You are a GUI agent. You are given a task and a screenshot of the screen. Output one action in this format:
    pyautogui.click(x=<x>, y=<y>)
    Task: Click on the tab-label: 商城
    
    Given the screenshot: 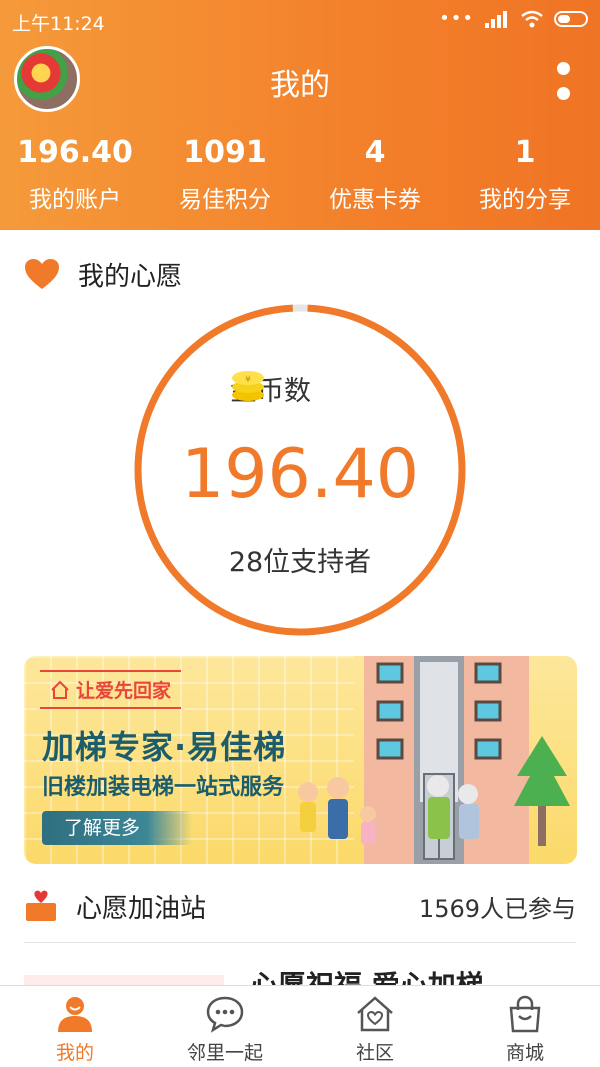 What is the action you would take?
    pyautogui.click(x=524, y=1053)
    